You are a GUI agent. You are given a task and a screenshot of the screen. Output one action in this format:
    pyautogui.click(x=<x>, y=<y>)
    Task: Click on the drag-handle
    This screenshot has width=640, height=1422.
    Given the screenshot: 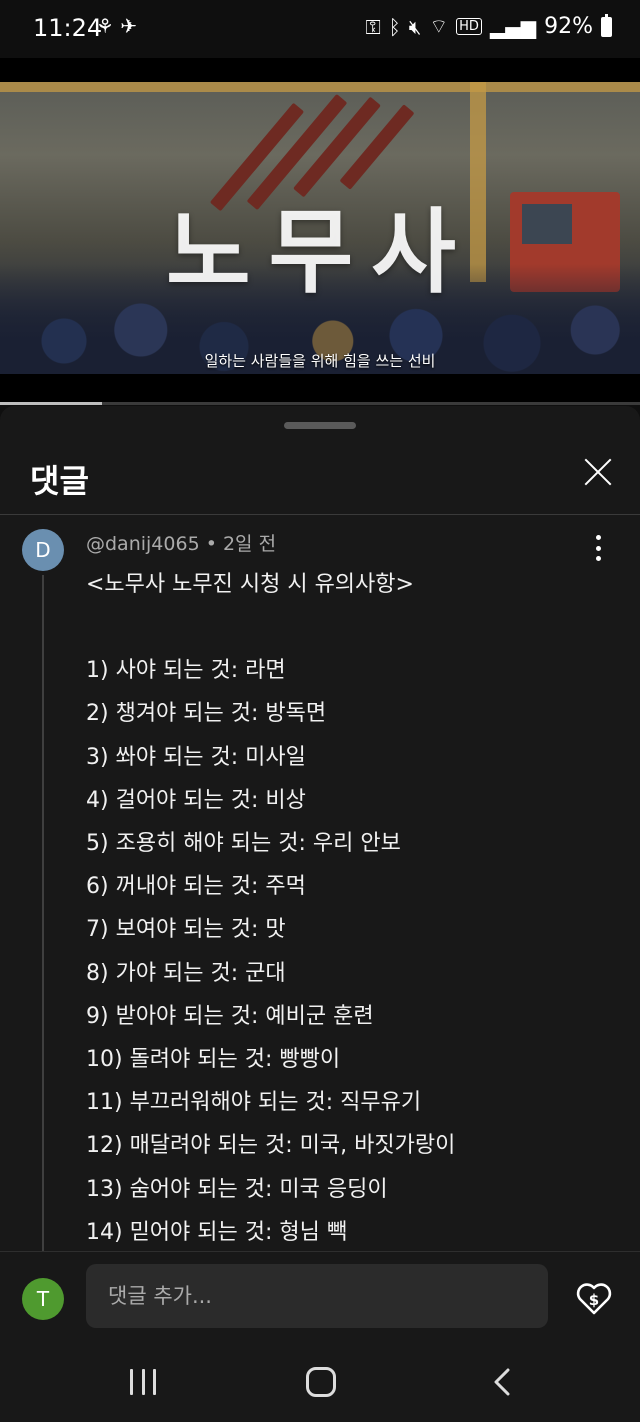 What is the action you would take?
    pyautogui.click(x=320, y=425)
    